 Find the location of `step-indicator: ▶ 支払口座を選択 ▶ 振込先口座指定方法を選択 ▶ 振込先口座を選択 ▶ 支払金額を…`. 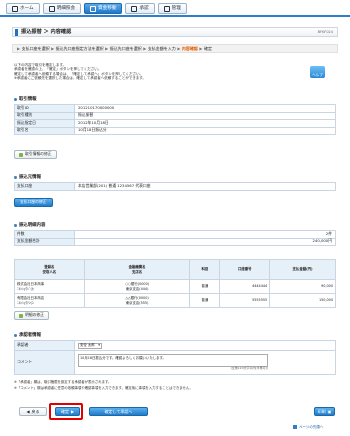

step-indicator: ▶ 支払口座を選択 ▶ 振込先口座指定方法を選択 ▶ 振込先口座を選択 ▶ 支払金額を… is located at coordinates (175, 48).